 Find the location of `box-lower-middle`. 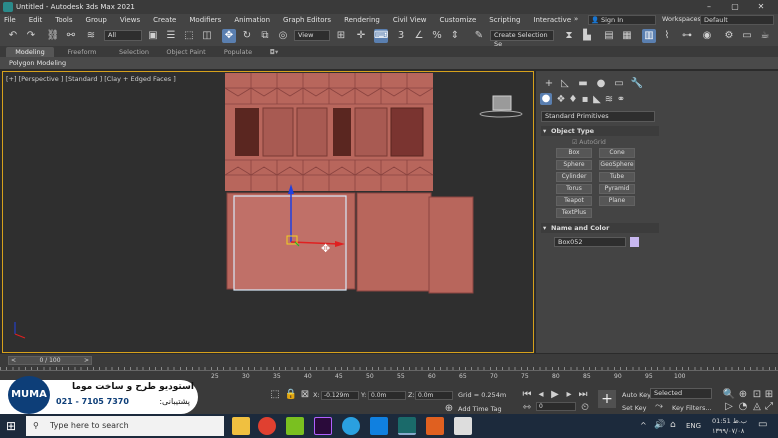

box-lower-middle is located at coordinates (394, 242).